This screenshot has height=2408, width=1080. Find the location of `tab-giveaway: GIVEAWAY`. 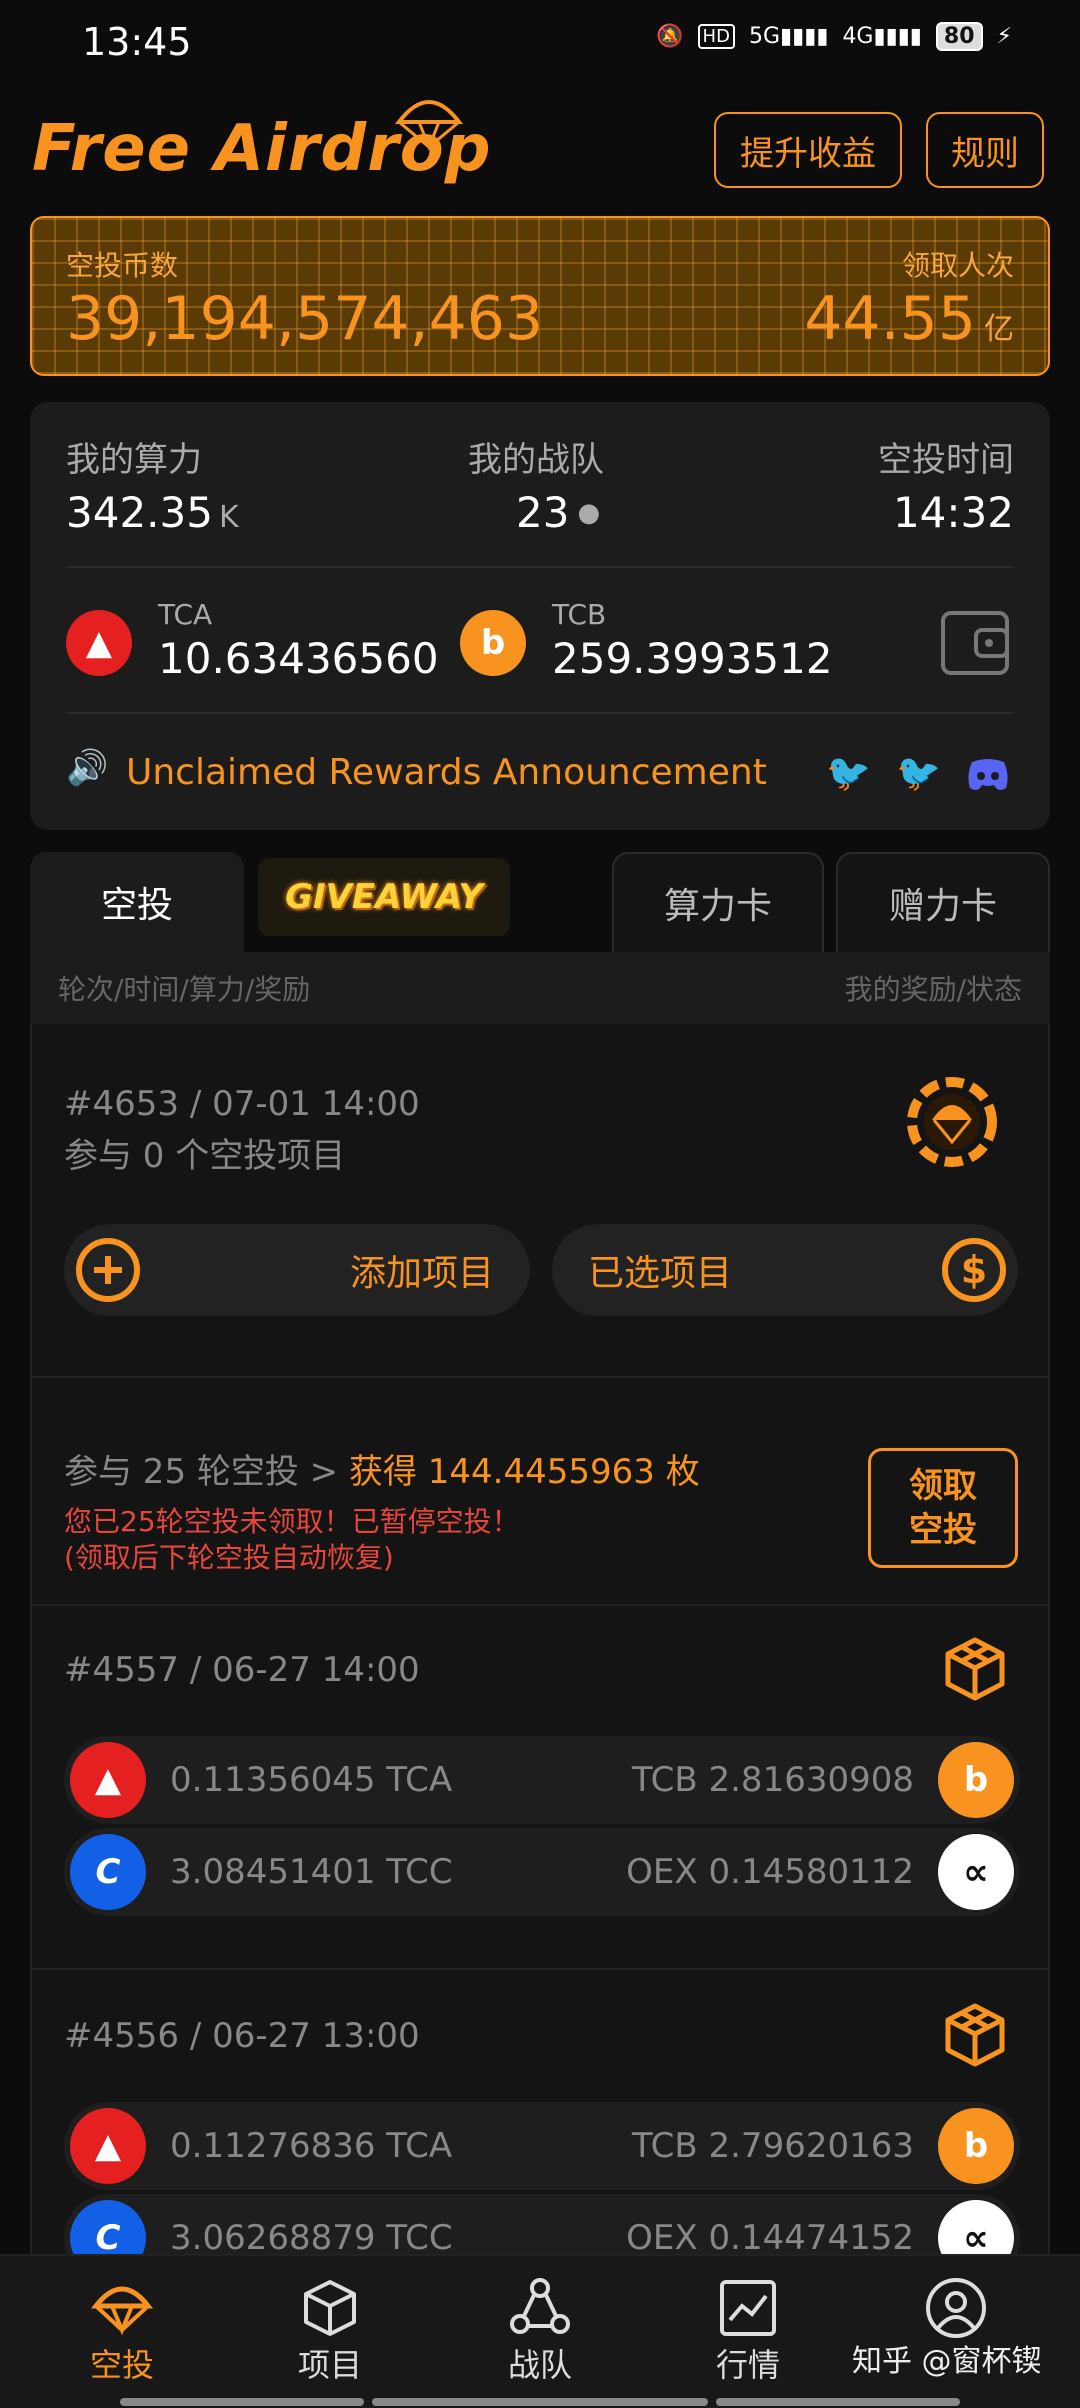

tab-giveaway: GIVEAWAY is located at coordinates (384, 897).